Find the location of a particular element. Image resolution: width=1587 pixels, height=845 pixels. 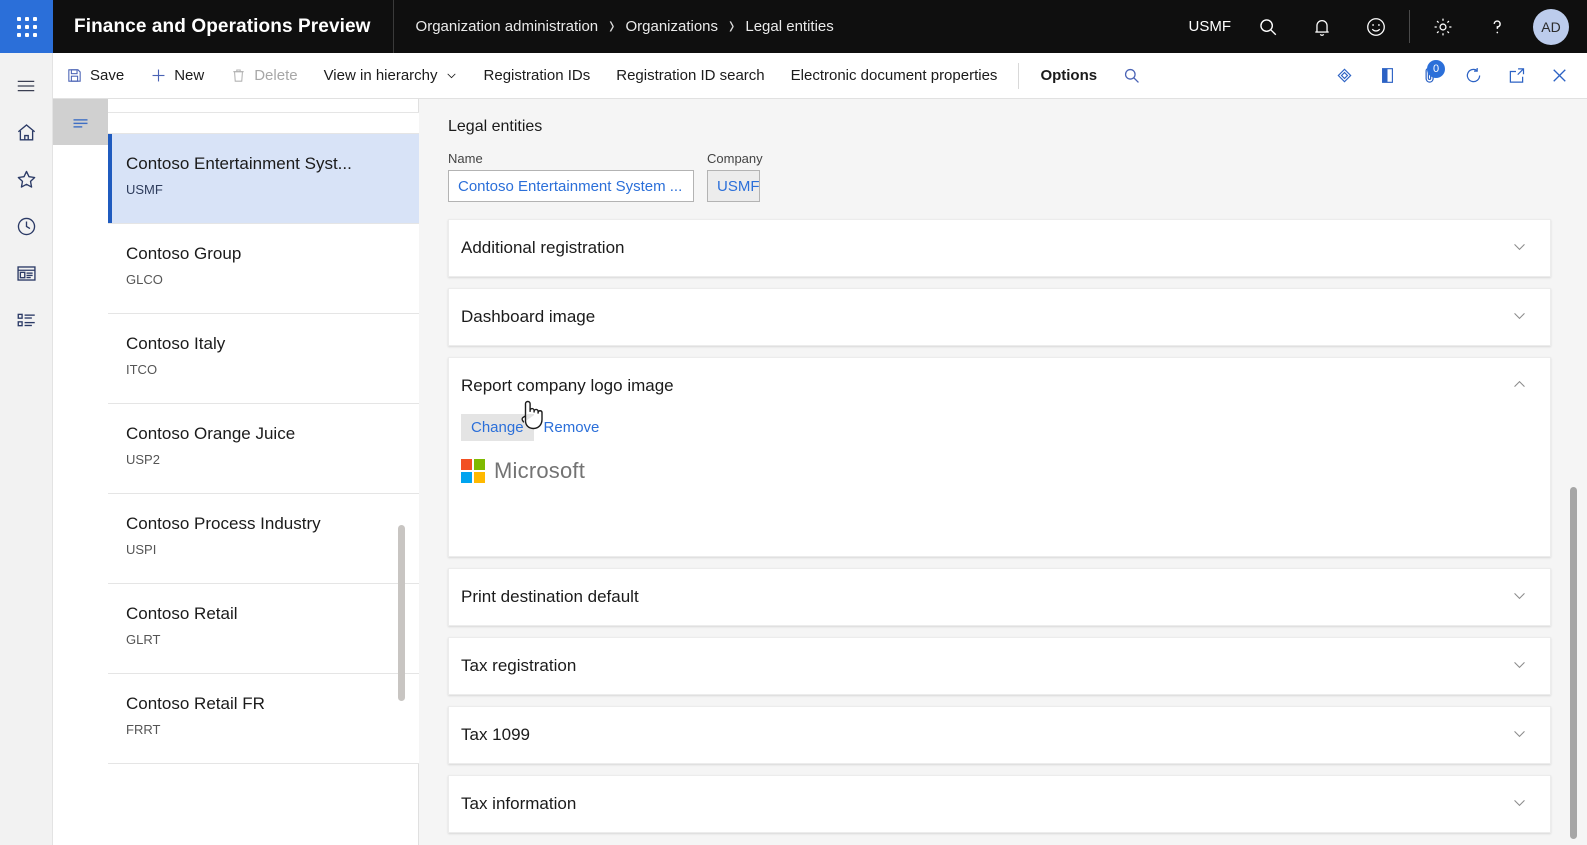

company-selector: USMF is located at coordinates (1210, 26).